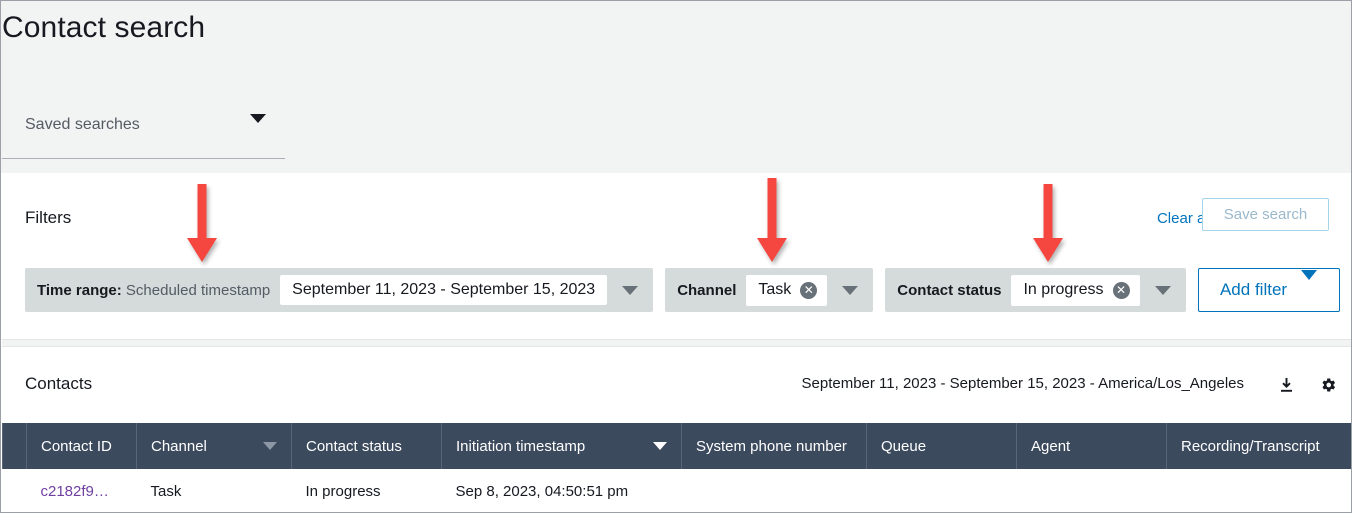 The width and height of the screenshot is (1352, 513). I want to click on filters-heading: Filters, so click(48, 217).